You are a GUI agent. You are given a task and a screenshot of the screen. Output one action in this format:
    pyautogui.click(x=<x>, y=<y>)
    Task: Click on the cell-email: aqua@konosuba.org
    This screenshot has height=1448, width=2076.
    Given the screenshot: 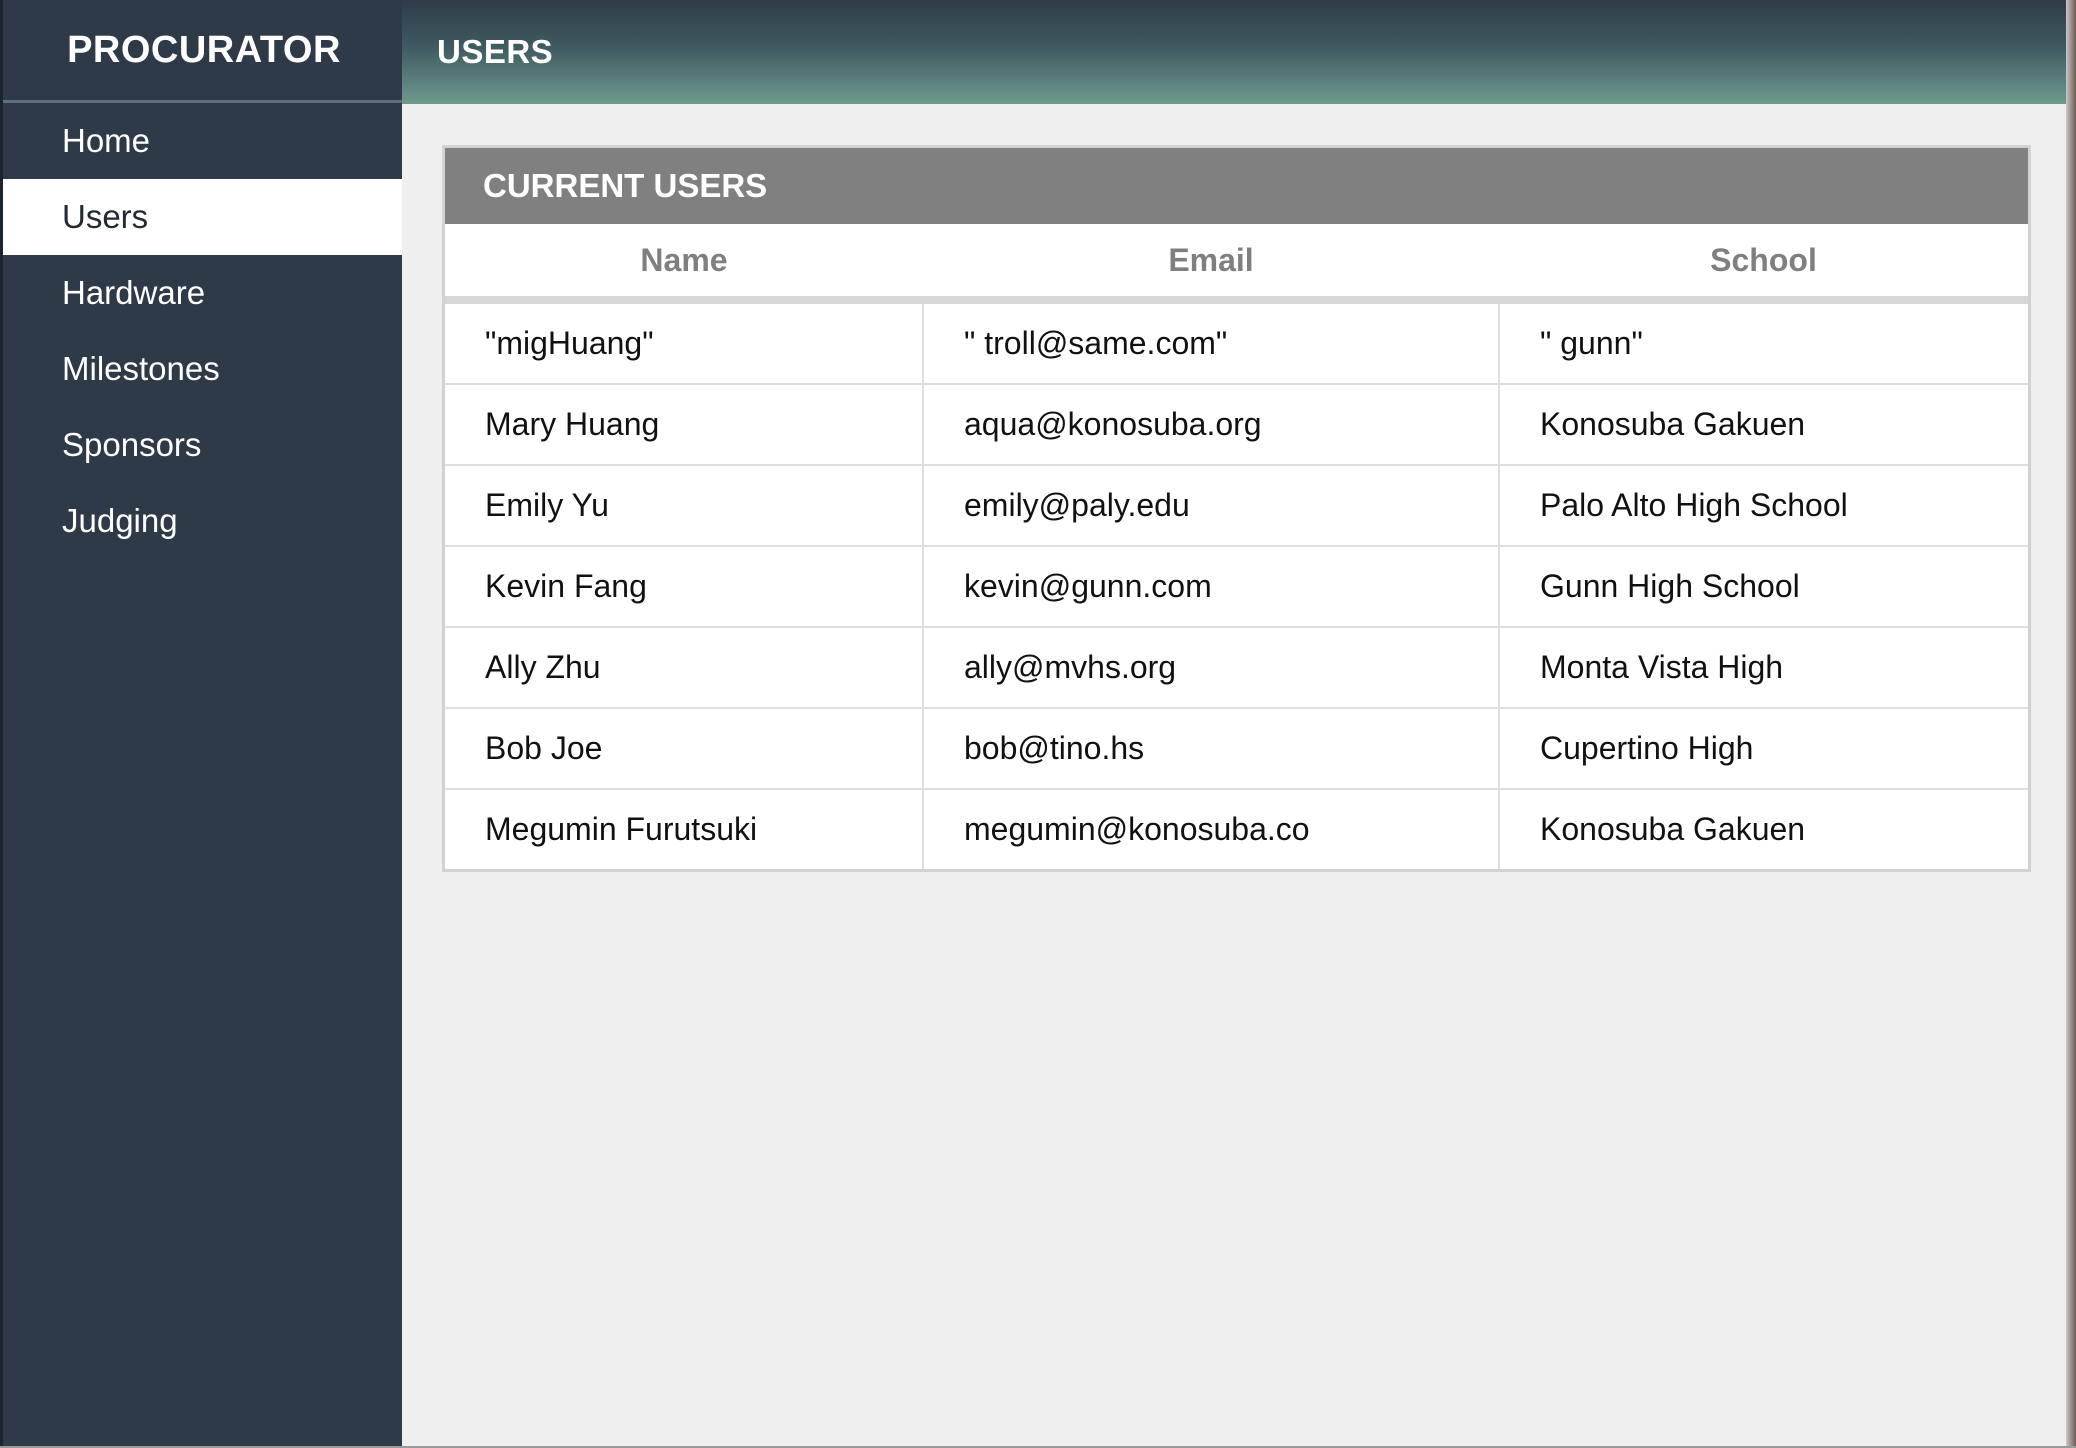 What is the action you would take?
    pyautogui.click(x=1211, y=425)
    